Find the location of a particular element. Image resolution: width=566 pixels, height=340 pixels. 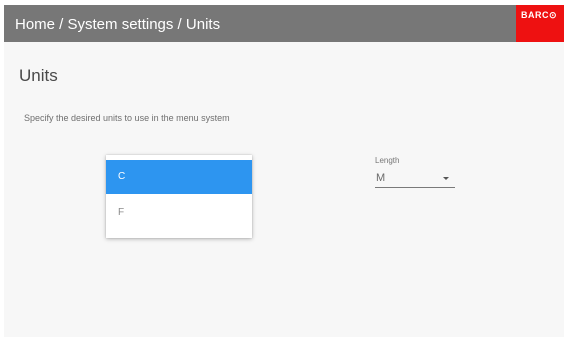

length-label: Length is located at coordinates (387, 160).